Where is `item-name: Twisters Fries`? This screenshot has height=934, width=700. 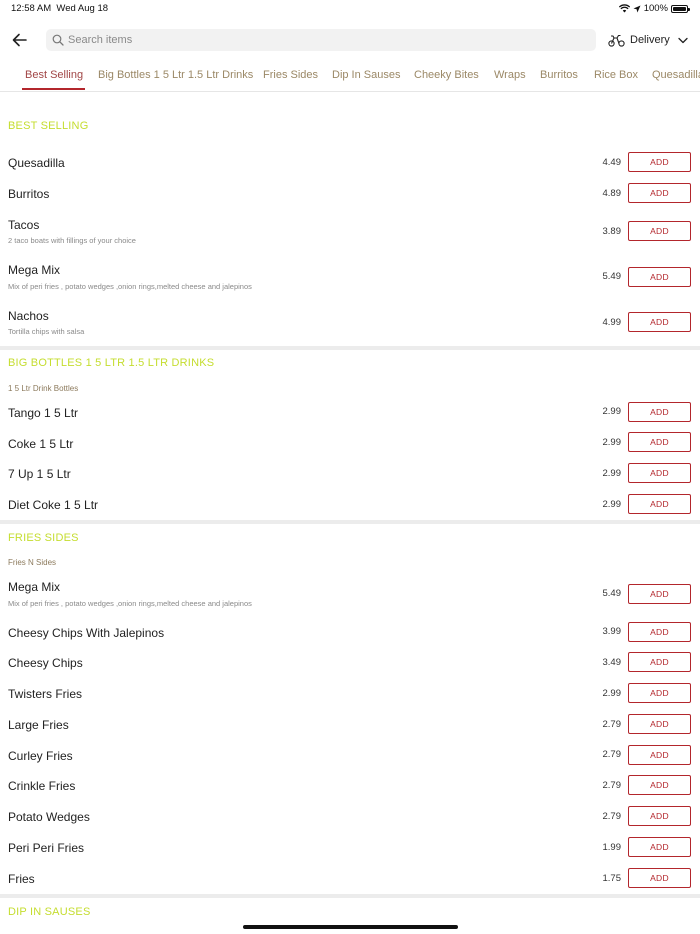 item-name: Twisters Fries is located at coordinates (45, 694).